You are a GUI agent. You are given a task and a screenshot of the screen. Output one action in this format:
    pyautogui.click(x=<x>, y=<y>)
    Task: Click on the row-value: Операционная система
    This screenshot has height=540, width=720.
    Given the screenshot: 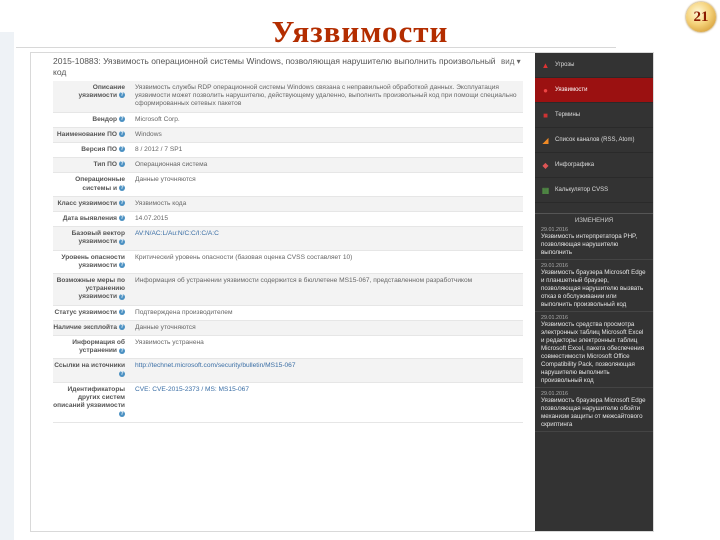 What is the action you would take?
    pyautogui.click(x=171, y=165)
    